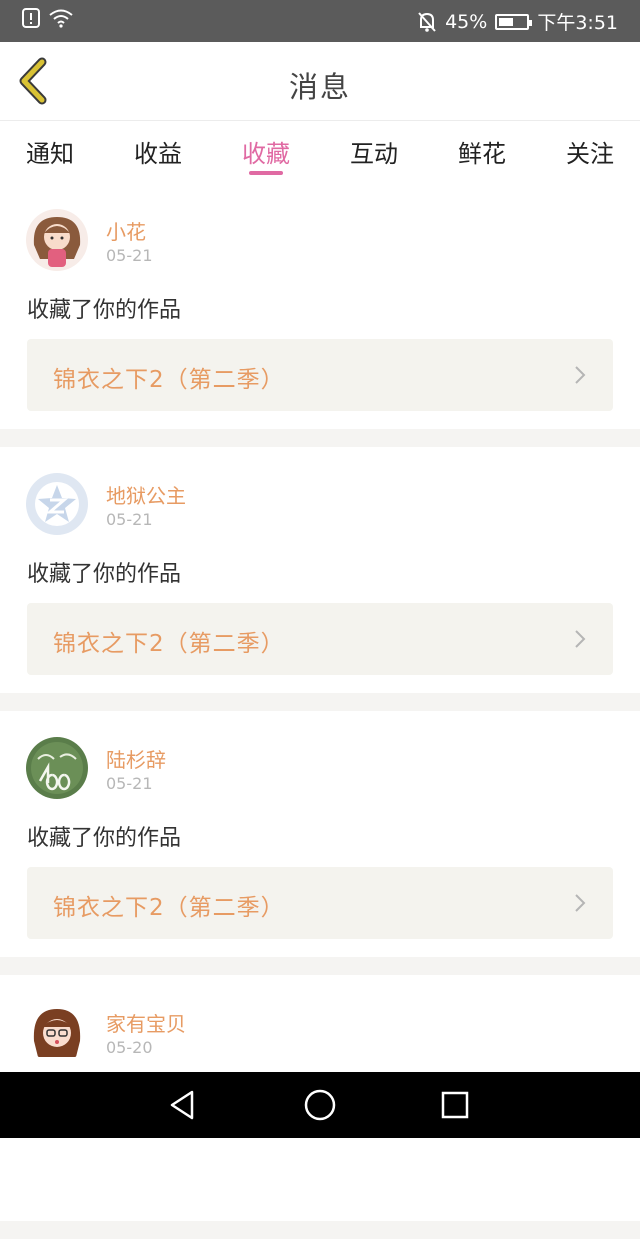 Image resolution: width=640 pixels, height=1239 pixels. Describe the element at coordinates (61, 18) in the screenshot. I see `wifi-icon` at that location.